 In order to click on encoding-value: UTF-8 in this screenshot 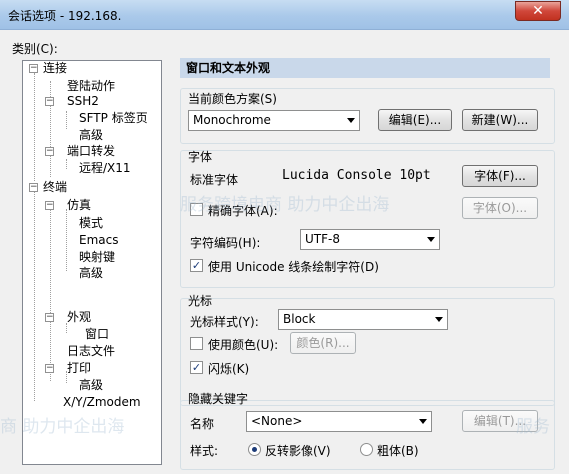, I will do `click(322, 239)`.